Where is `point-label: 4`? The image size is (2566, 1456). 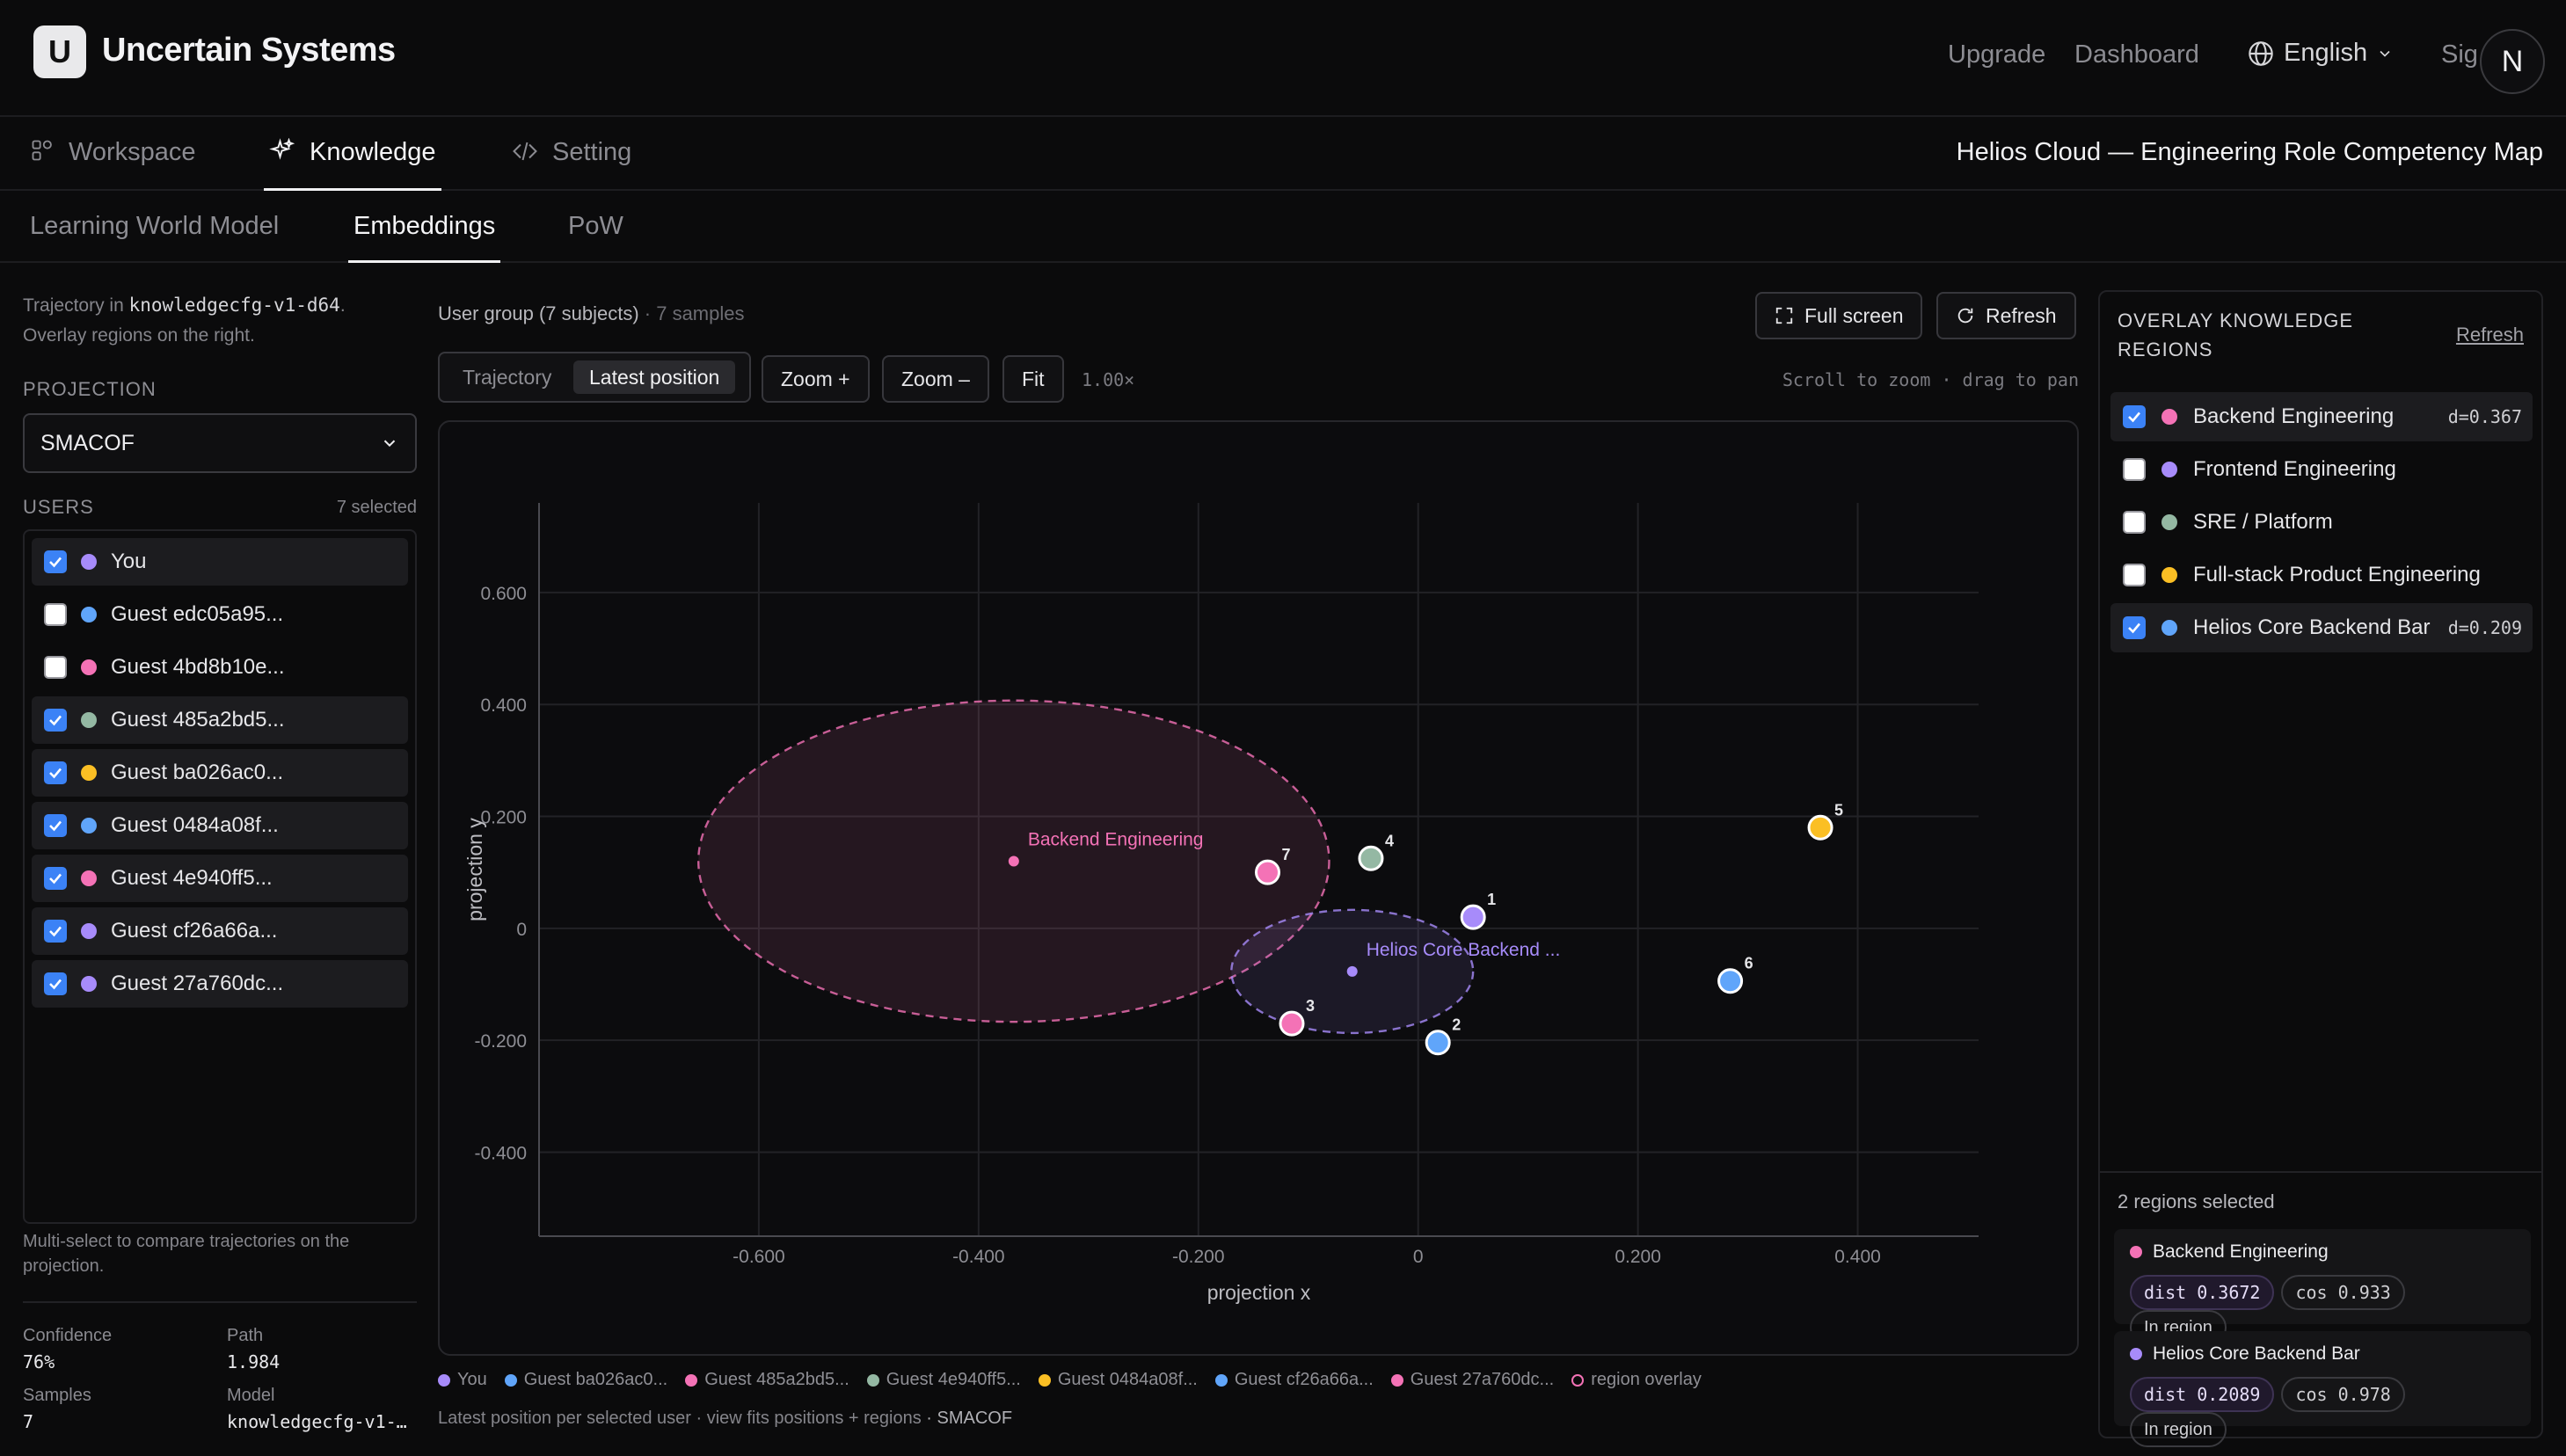 point-label: 4 is located at coordinates (1389, 840).